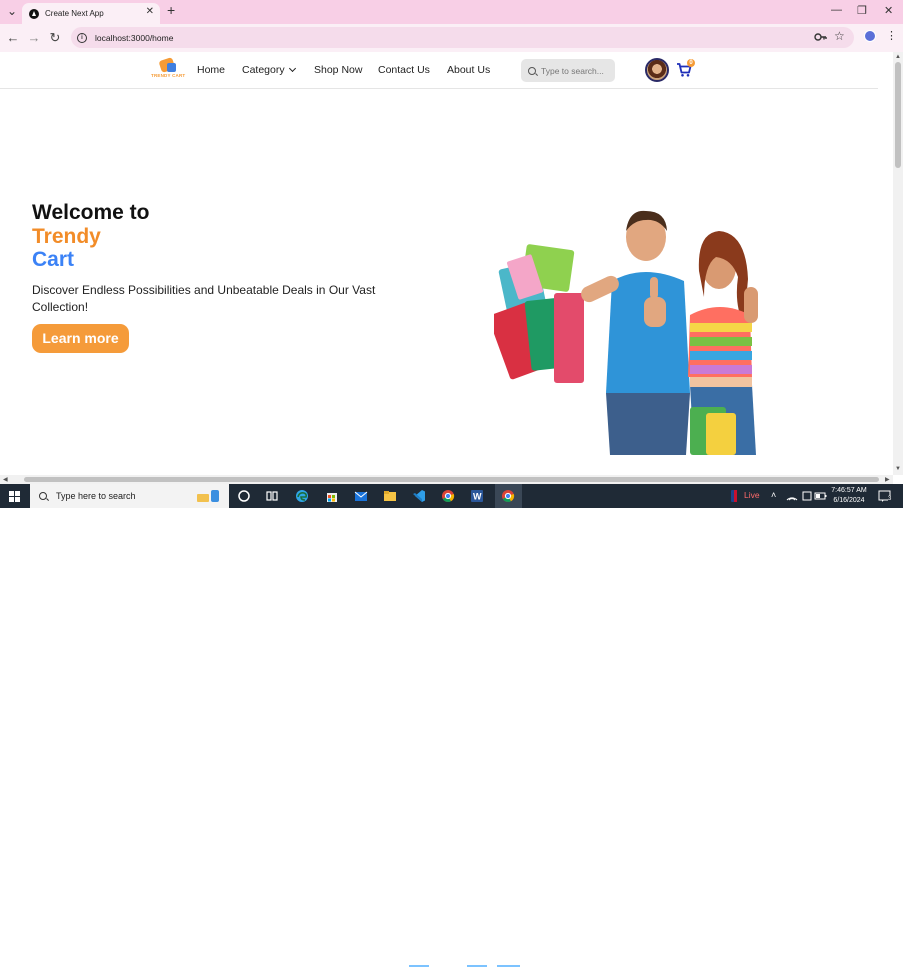 The image size is (903, 967). I want to click on browser-tab: Create Next App ✕, so click(91, 13).